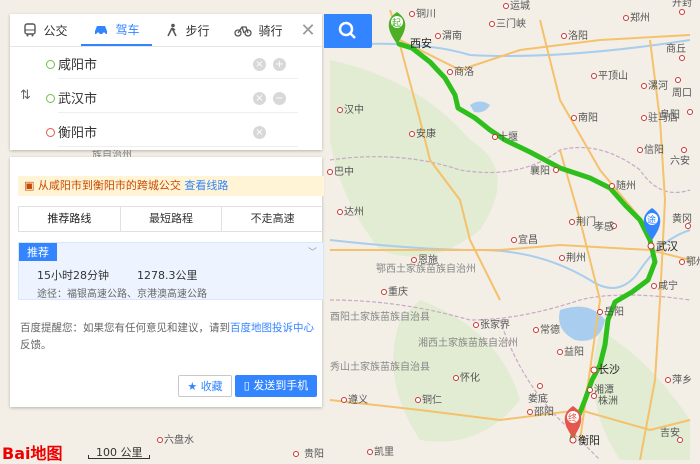  What do you see at coordinates (272, 219) in the screenshot?
I see `tab-no-highway: 不走高速` at bounding box center [272, 219].